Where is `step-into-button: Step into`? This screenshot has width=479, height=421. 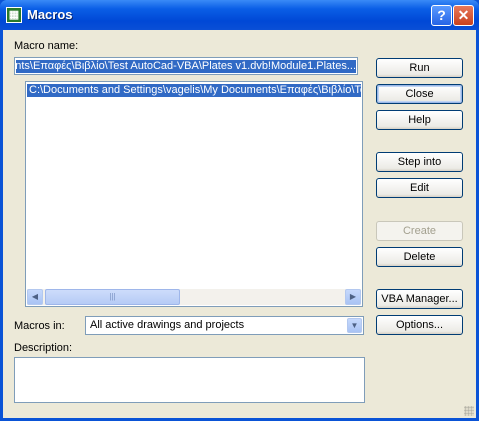
step-into-button: Step into is located at coordinates (419, 162).